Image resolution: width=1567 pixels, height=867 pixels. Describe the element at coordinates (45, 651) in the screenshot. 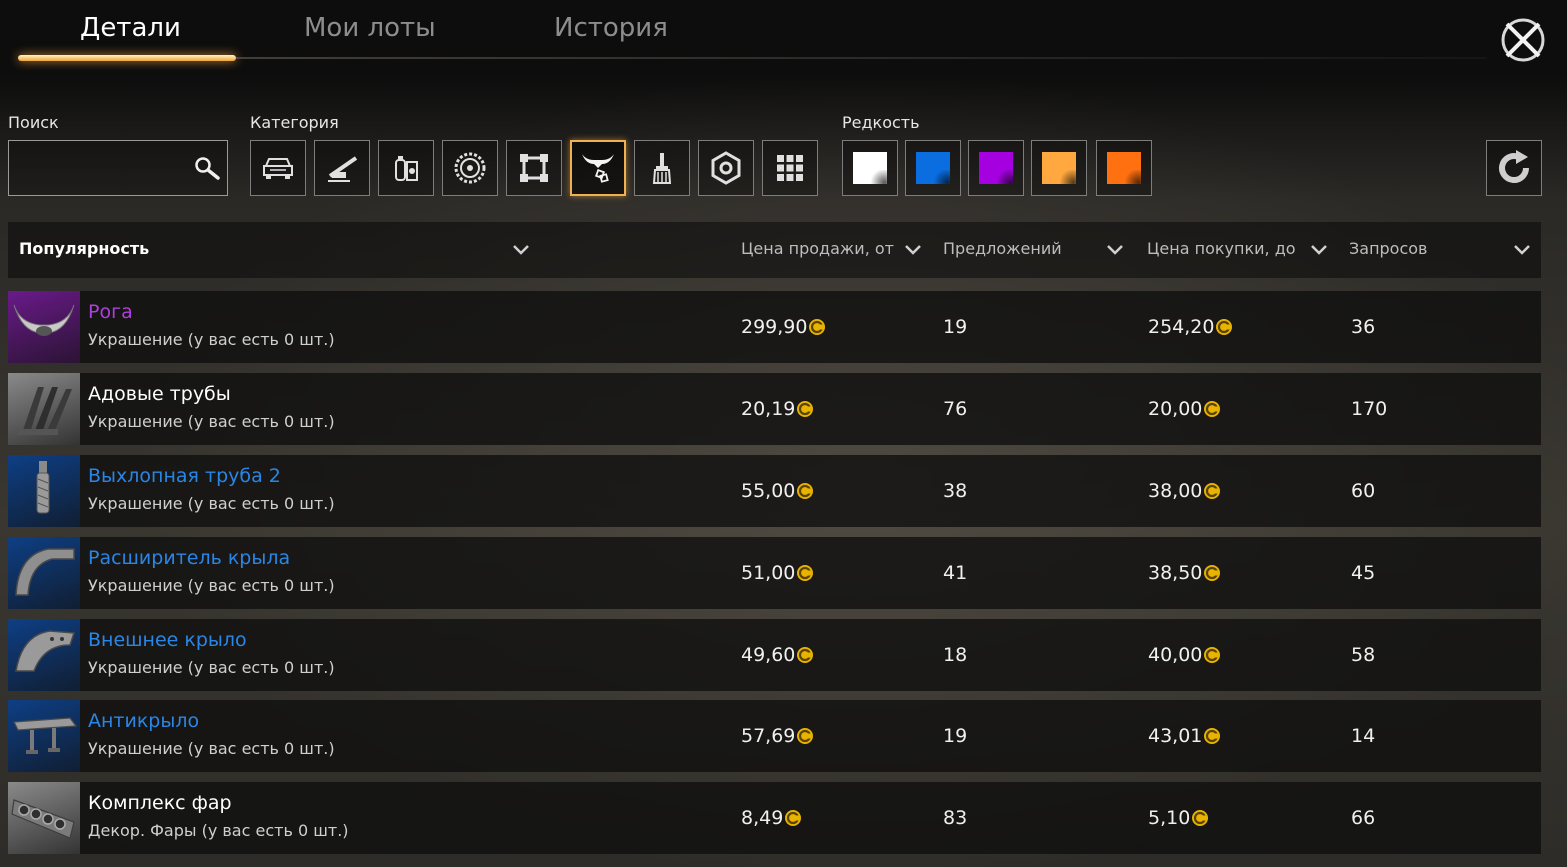

I see `outer-fender-icon` at that location.